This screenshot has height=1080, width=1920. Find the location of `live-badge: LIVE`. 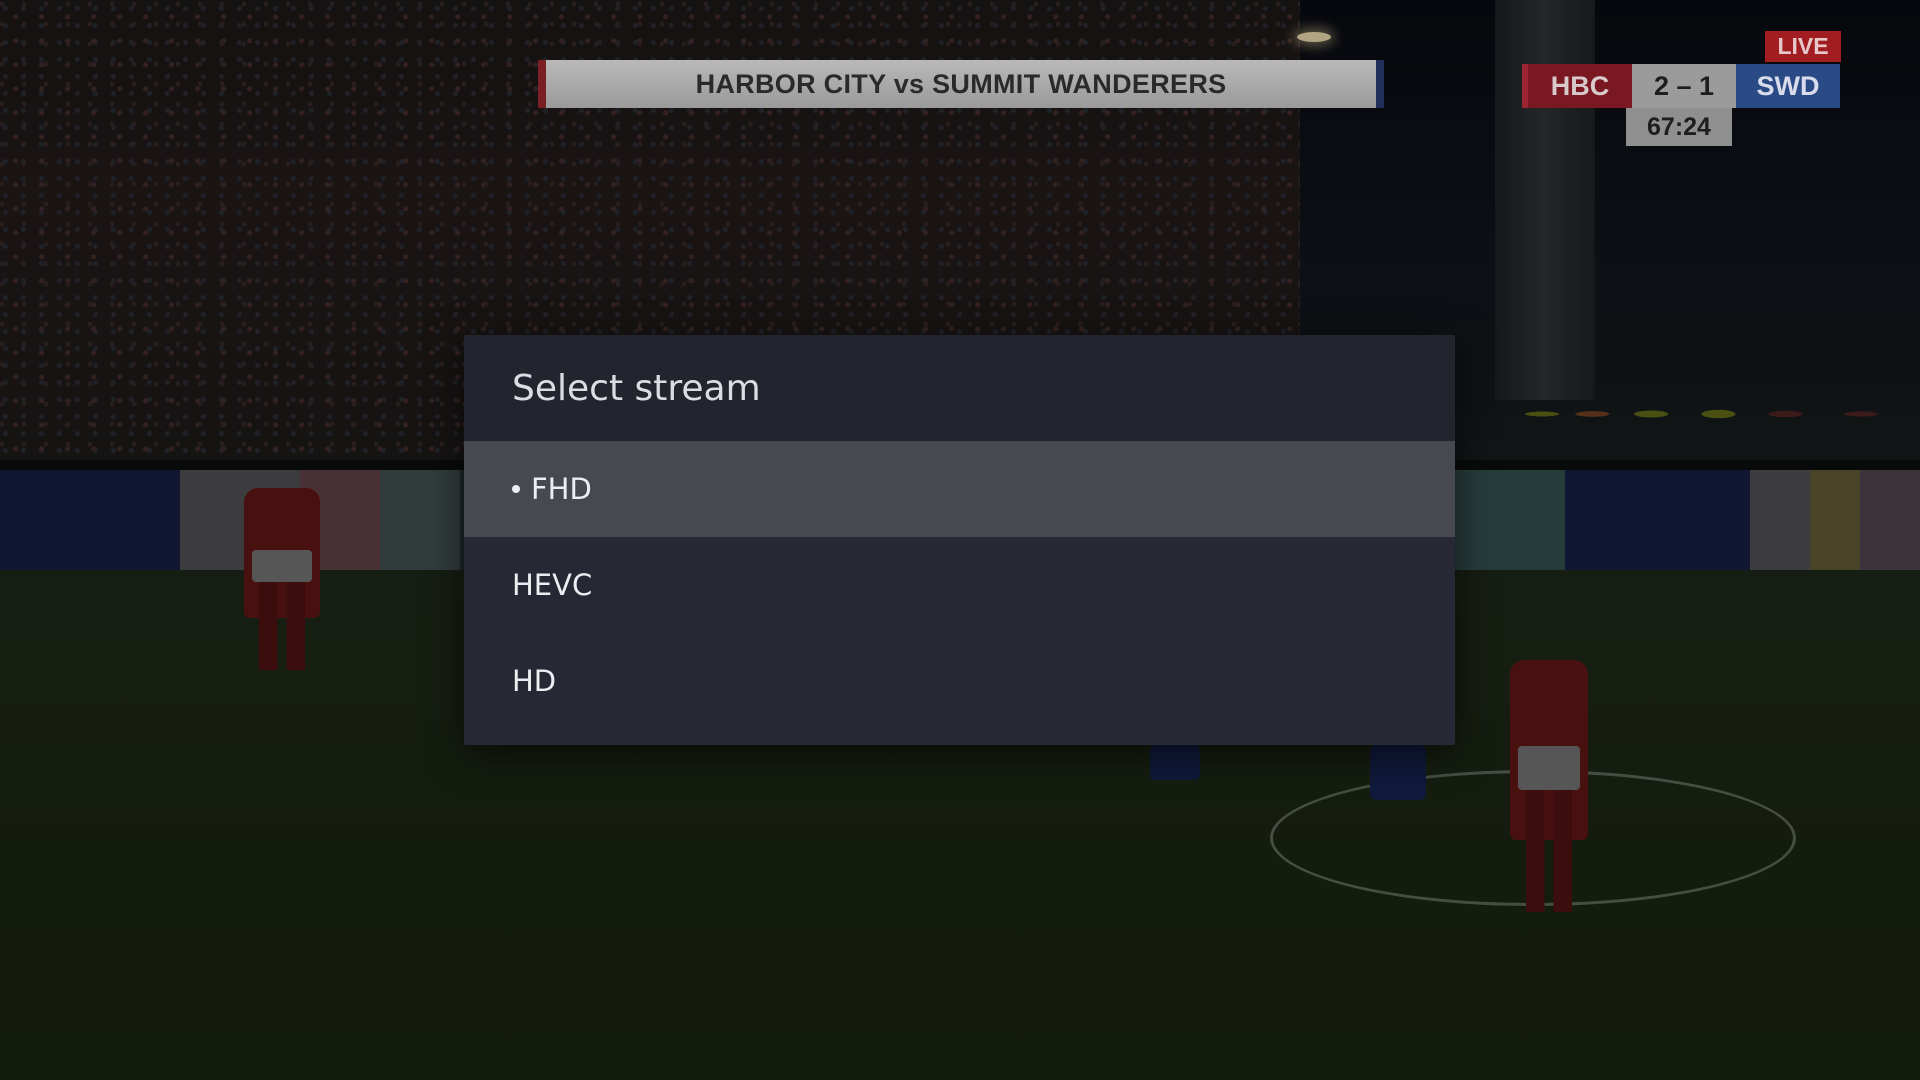

live-badge: LIVE is located at coordinates (1803, 46).